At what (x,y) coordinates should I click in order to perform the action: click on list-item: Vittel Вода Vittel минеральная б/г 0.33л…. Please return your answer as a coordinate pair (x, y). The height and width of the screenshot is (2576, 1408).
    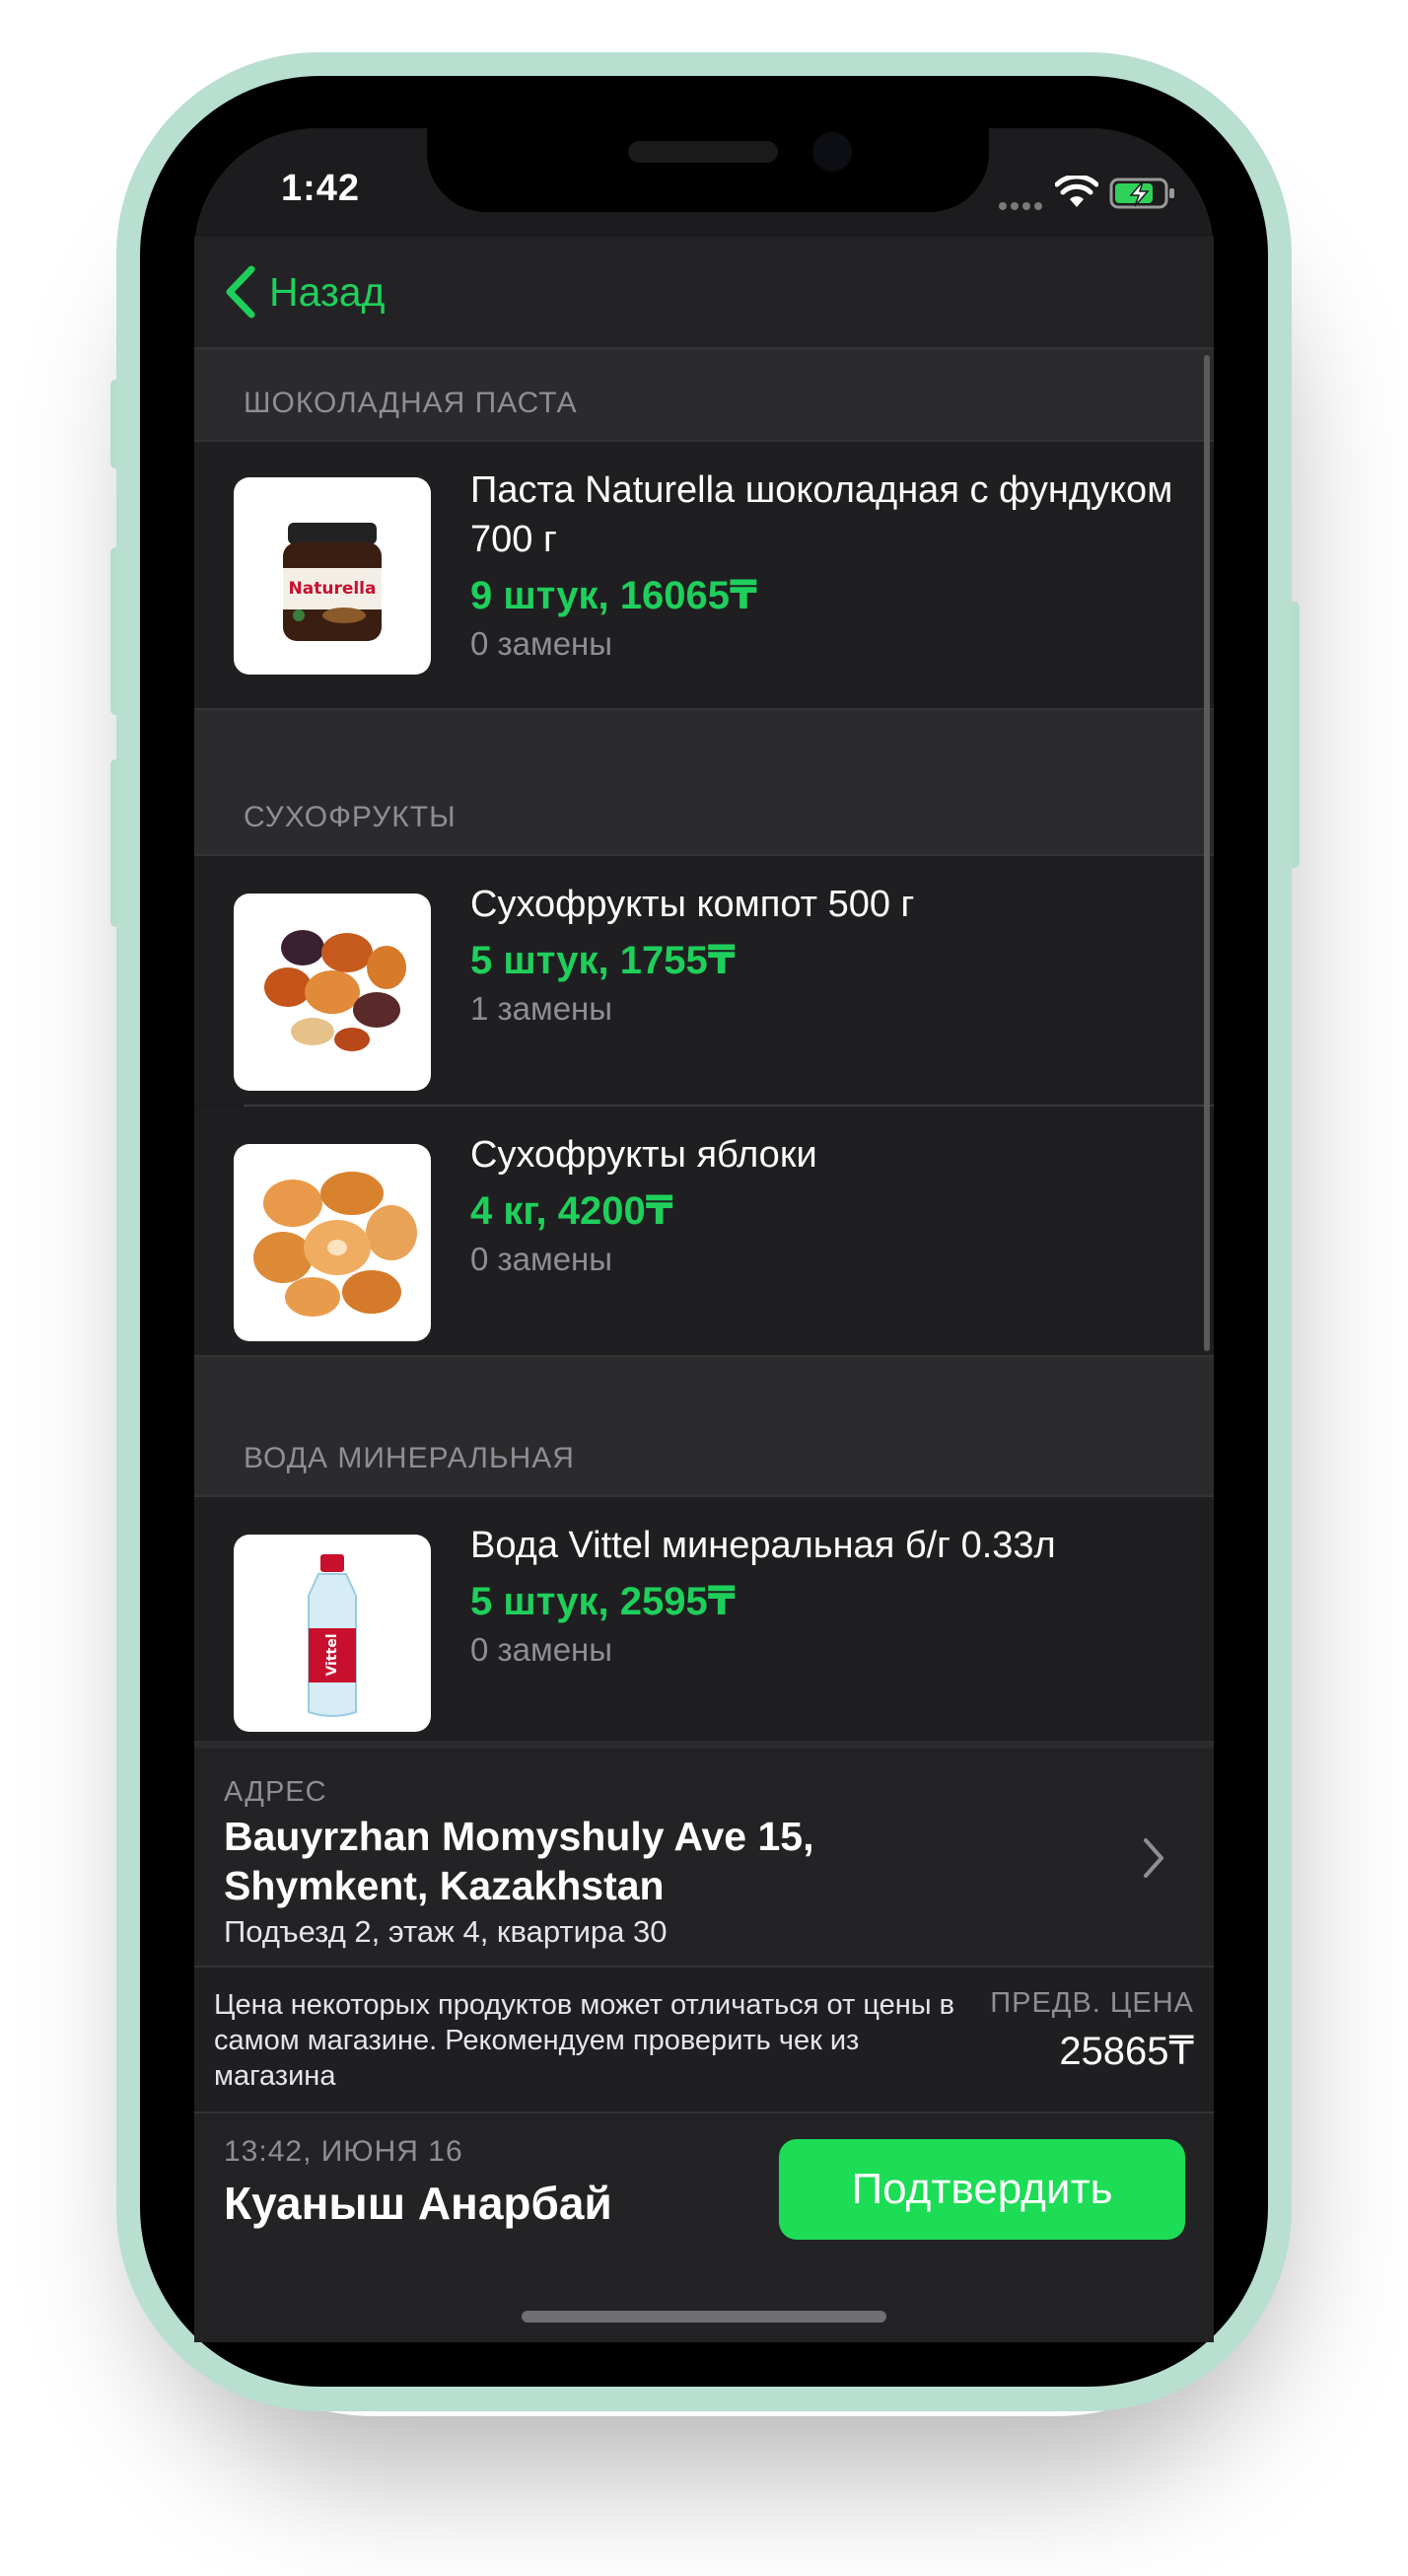
    Looking at the image, I should click on (704, 1618).